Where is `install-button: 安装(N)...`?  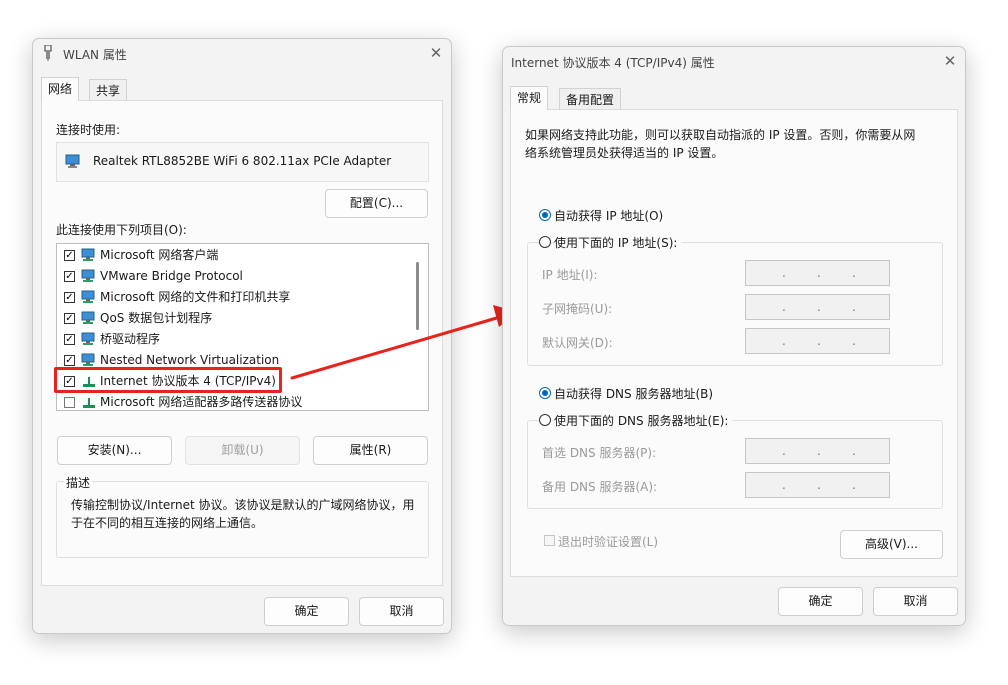
install-button: 安装(N)... is located at coordinates (114, 450).